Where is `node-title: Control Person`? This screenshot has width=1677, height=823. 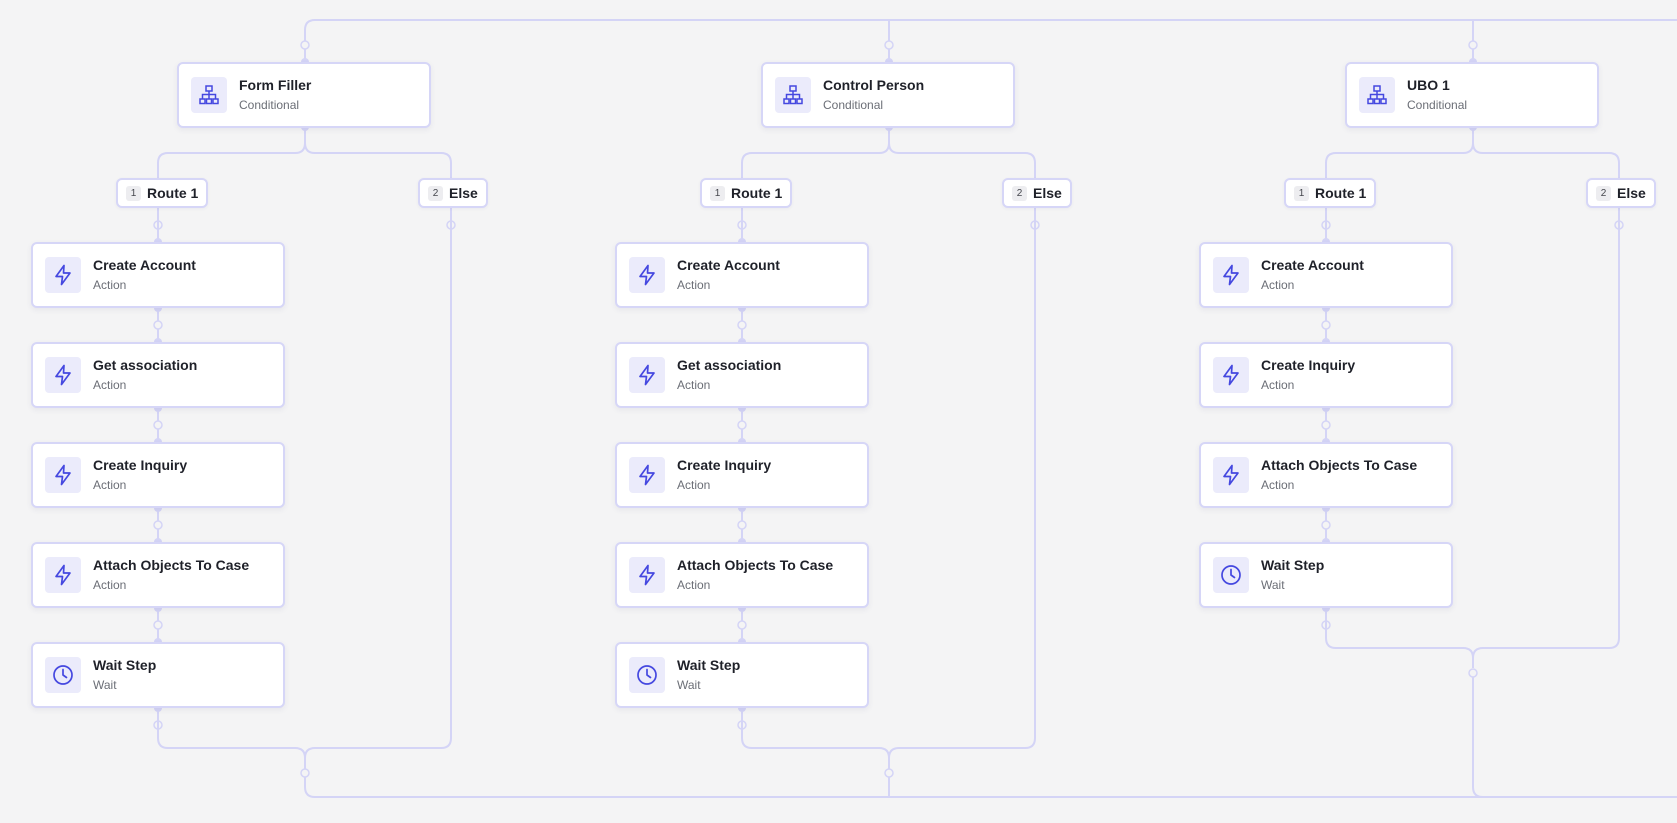
node-title: Control Person is located at coordinates (874, 85).